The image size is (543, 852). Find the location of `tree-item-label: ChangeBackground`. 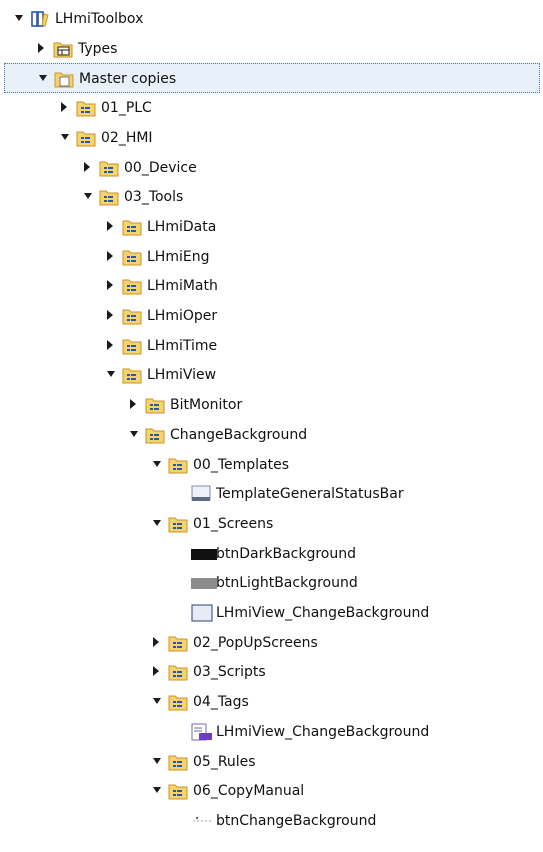

tree-item-label: ChangeBackground is located at coordinates (239, 434).